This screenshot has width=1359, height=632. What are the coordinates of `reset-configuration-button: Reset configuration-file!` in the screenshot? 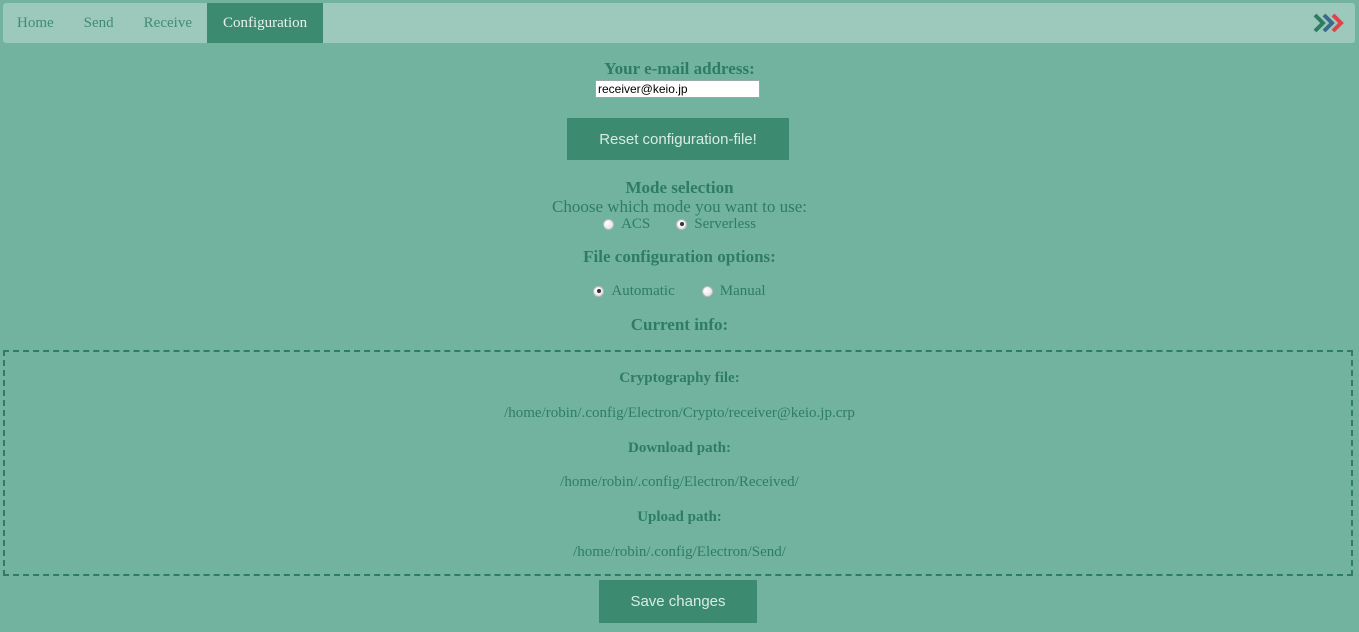 It's located at (678, 139).